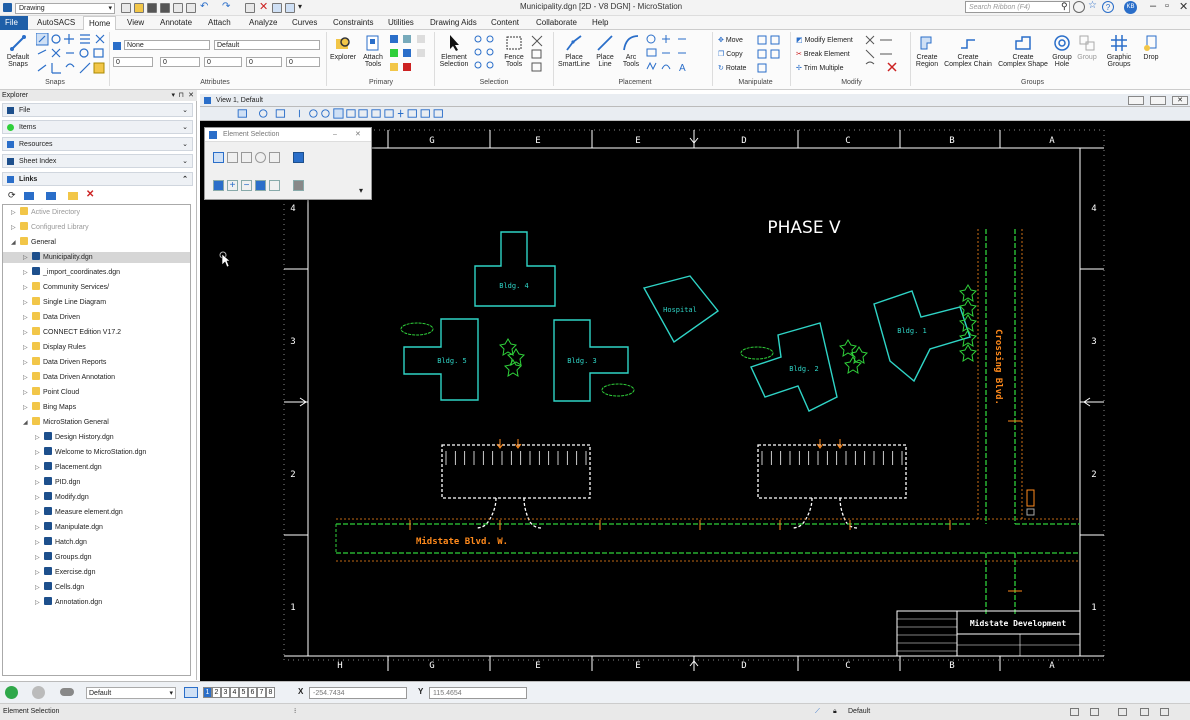 Image resolution: width=1190 pixels, height=720 pixels. What do you see at coordinates (485, 54) in the screenshot?
I see `selection-small-tools` at bounding box center [485, 54].